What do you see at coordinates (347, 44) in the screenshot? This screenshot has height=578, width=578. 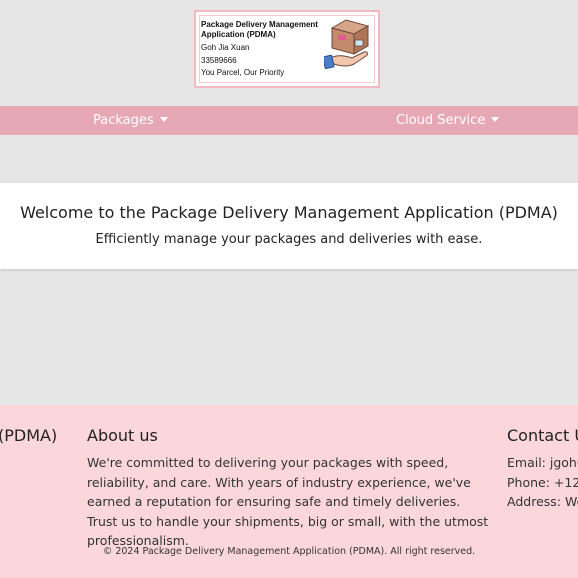 I see `package-hand-icon` at bounding box center [347, 44].